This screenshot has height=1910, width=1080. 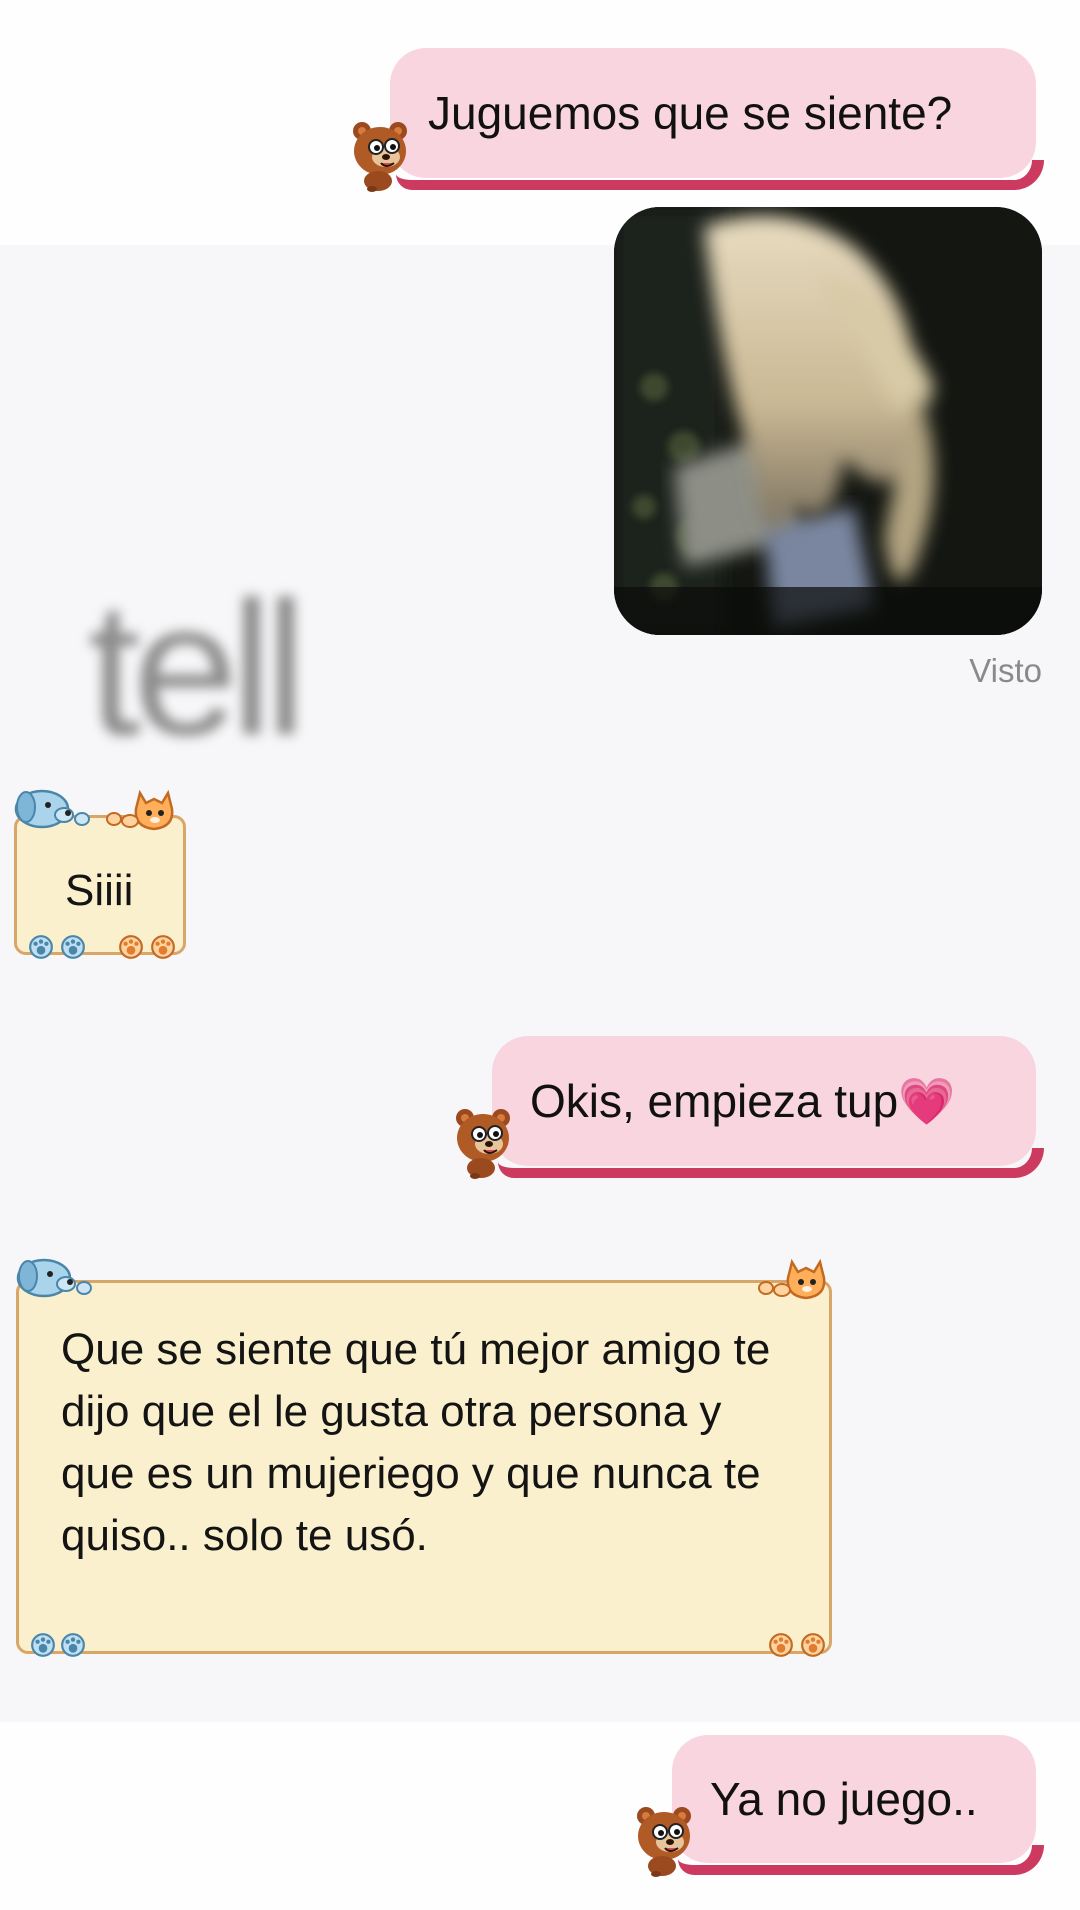 I want to click on message-text: Juguemos que se siente?, so click(x=690, y=113).